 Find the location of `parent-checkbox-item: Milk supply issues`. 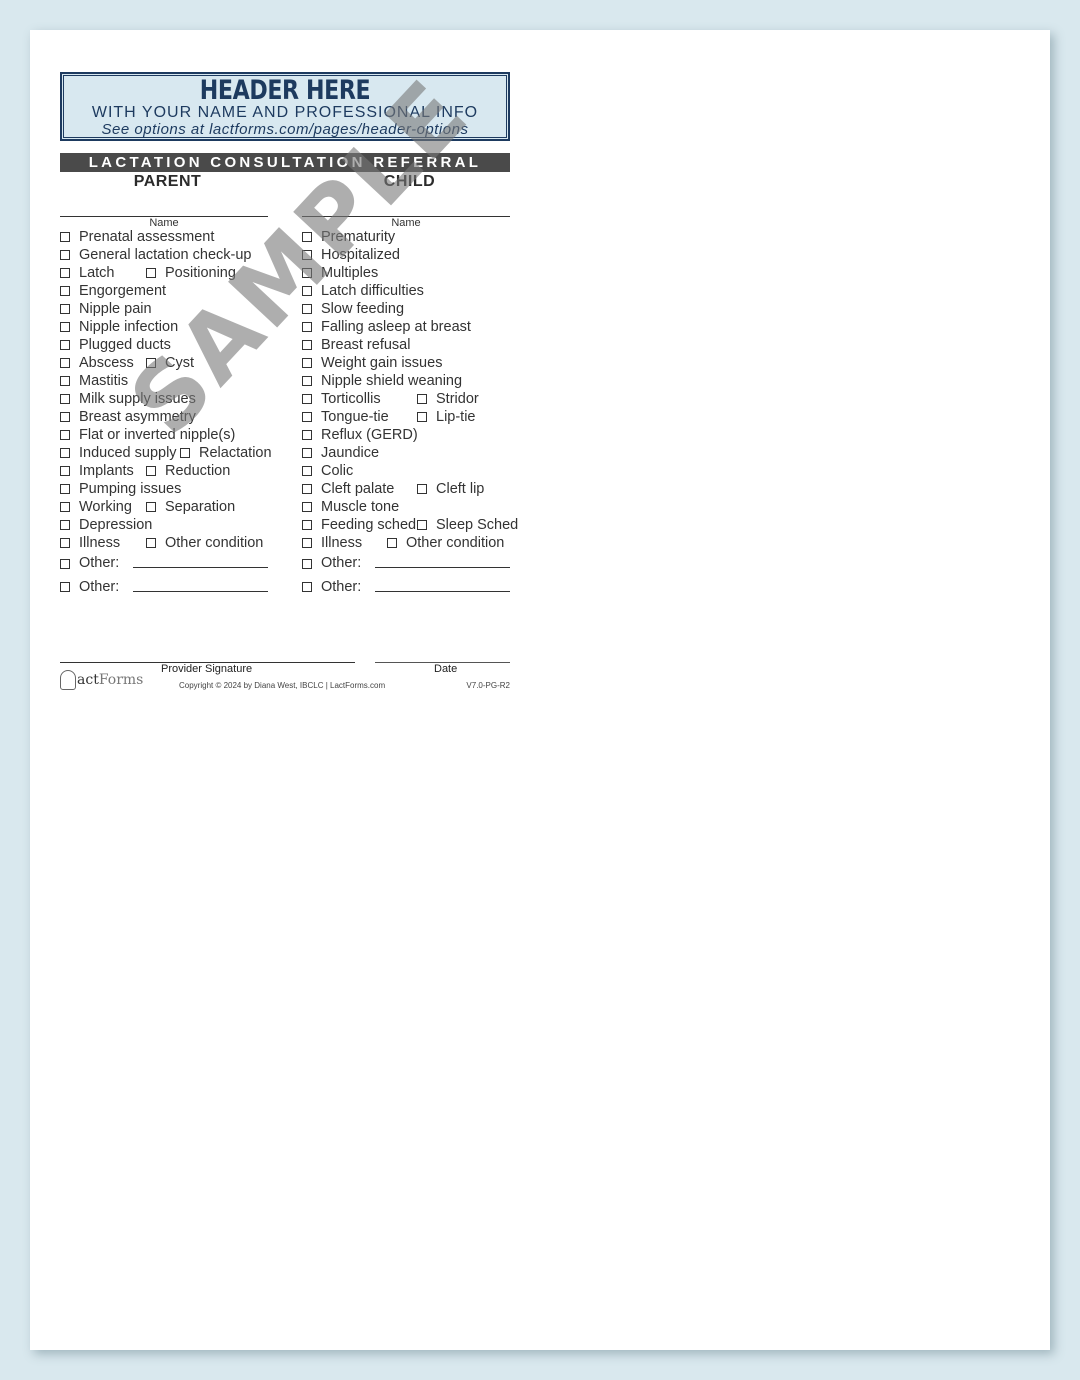

parent-checkbox-item: Milk supply issues is located at coordinates (128, 399).